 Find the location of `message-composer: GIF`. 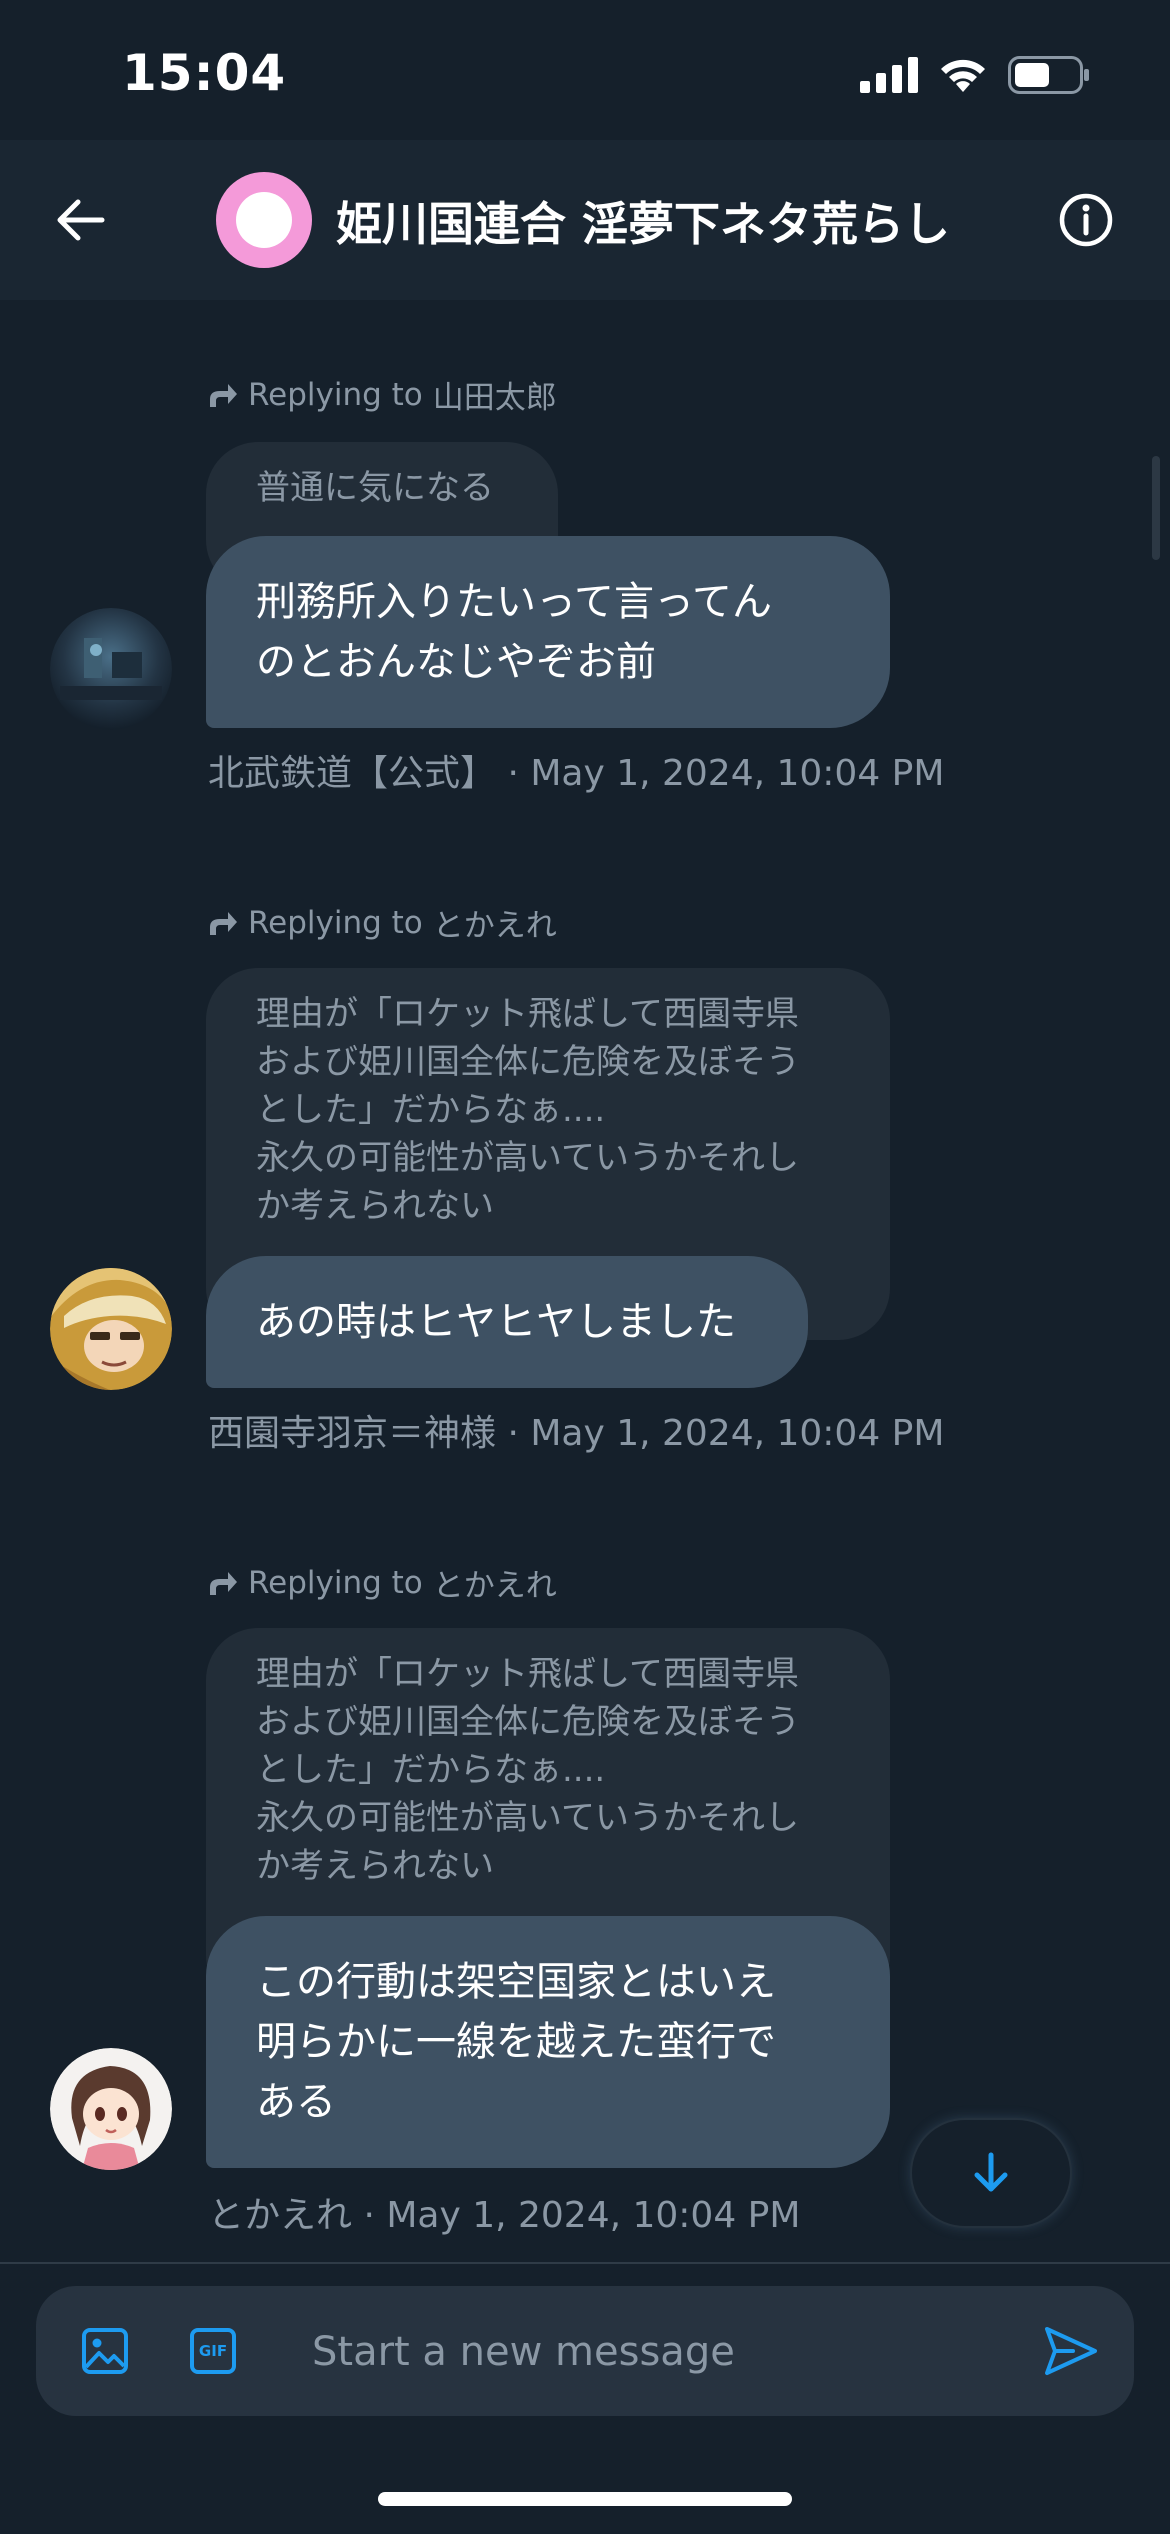

message-composer: GIF is located at coordinates (585, 2351).